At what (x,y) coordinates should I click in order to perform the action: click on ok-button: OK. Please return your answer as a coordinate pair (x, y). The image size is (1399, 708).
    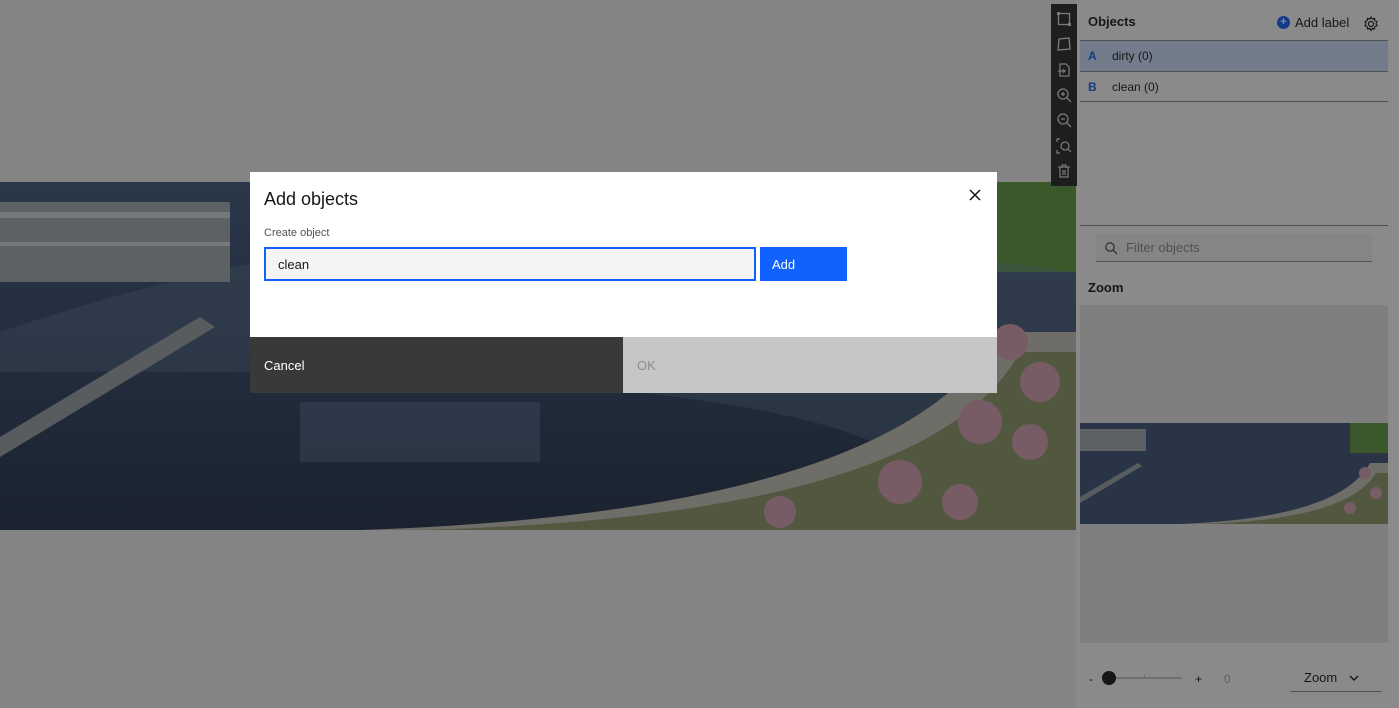
    Looking at the image, I should click on (810, 365).